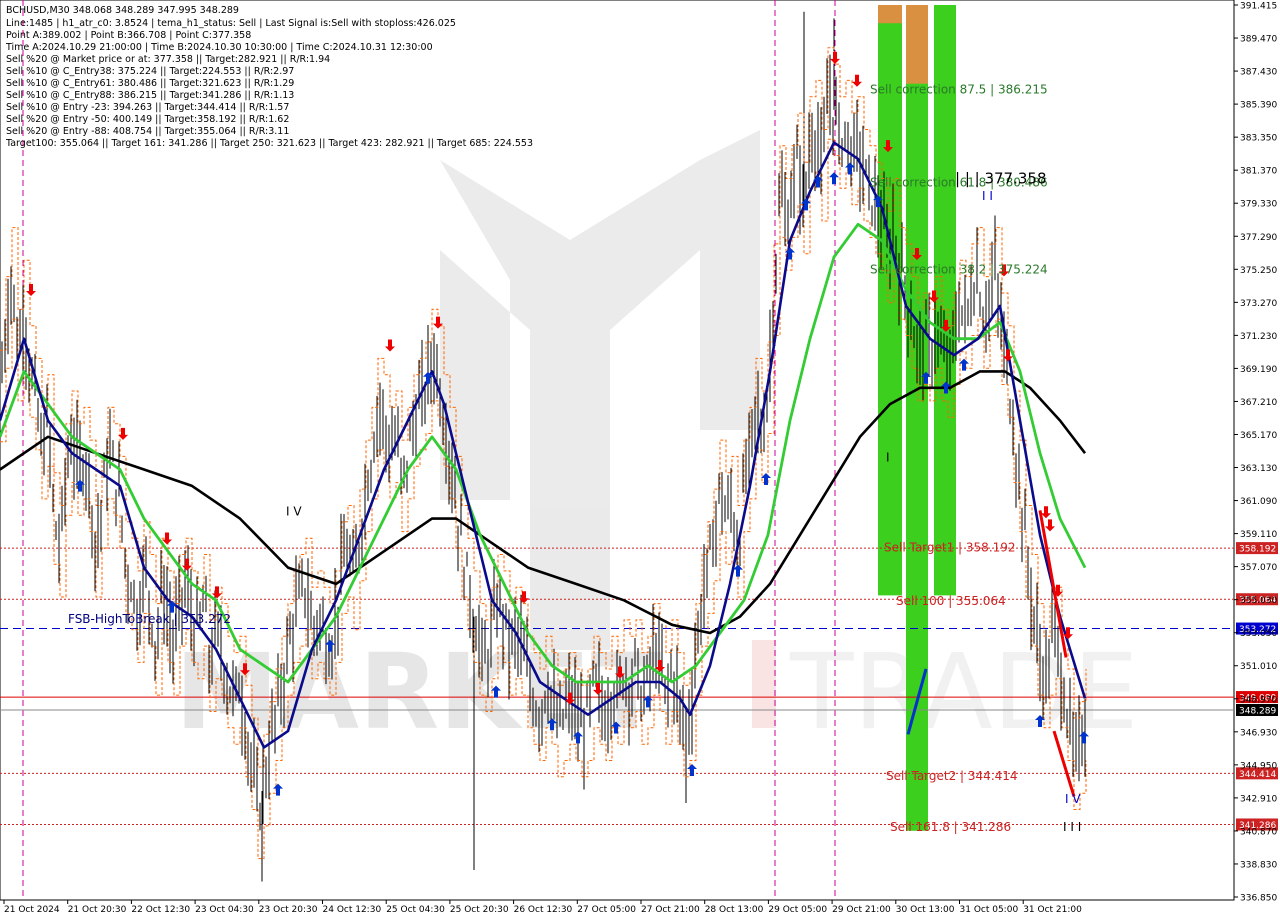  What do you see at coordinates (97, 910) in the screenshot?
I see `x-tick-label: 21 Oct 20:30` at bounding box center [97, 910].